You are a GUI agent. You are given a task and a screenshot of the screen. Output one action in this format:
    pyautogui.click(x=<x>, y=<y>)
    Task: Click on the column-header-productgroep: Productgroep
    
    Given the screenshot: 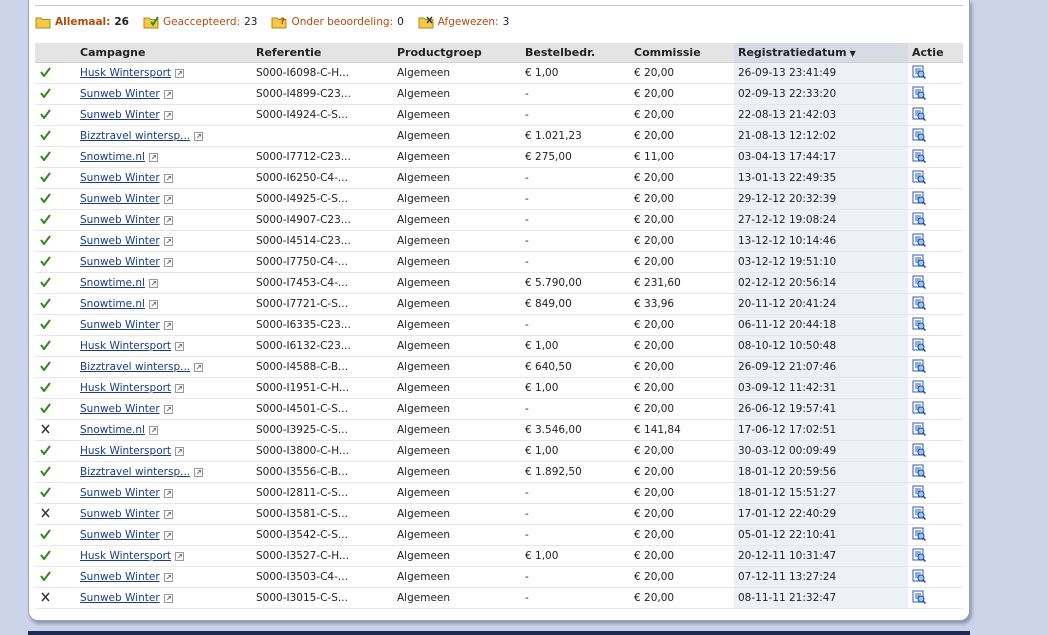 What is the action you would take?
    pyautogui.click(x=457, y=53)
    